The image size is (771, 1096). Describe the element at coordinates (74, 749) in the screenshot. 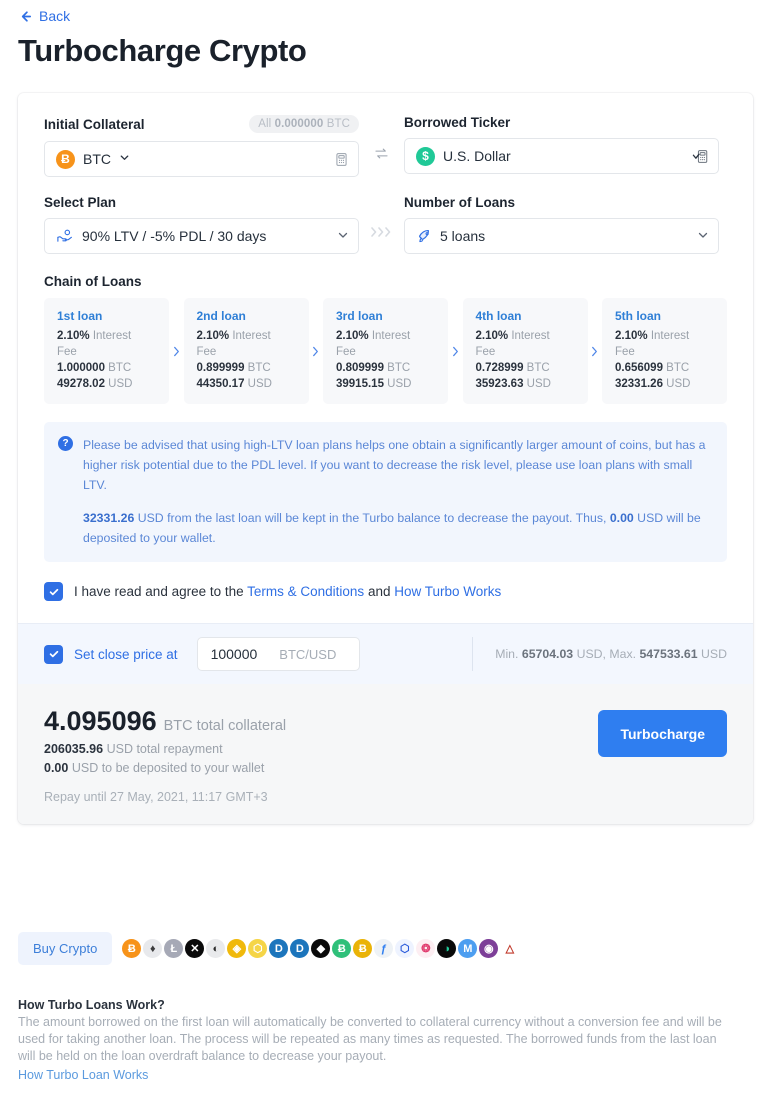

I see `total-repayment-value: 206035.96` at that location.